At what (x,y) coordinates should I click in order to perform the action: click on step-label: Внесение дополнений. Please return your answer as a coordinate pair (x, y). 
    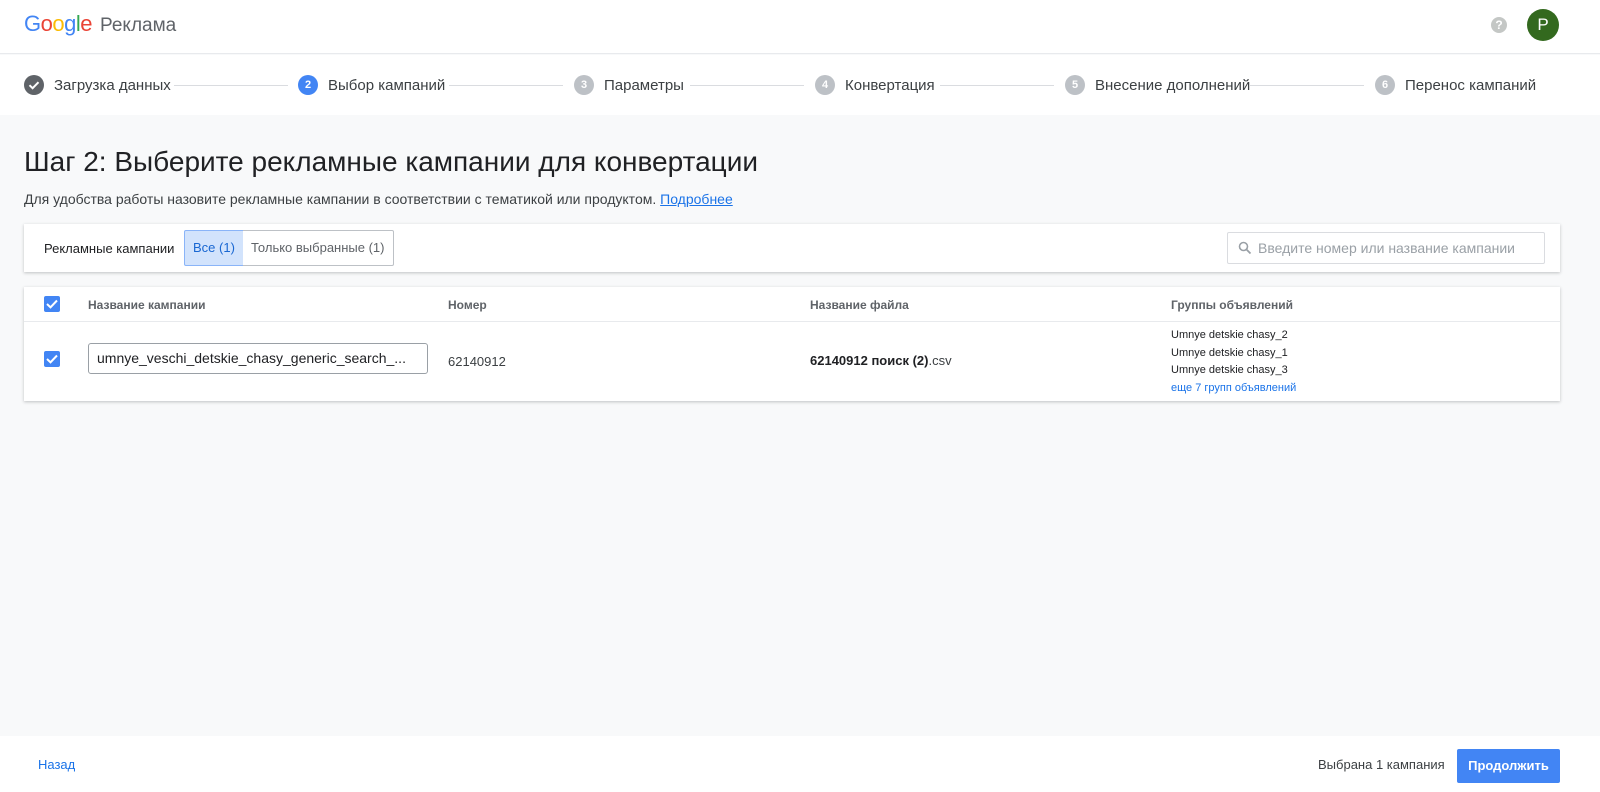
    Looking at the image, I should click on (1173, 85).